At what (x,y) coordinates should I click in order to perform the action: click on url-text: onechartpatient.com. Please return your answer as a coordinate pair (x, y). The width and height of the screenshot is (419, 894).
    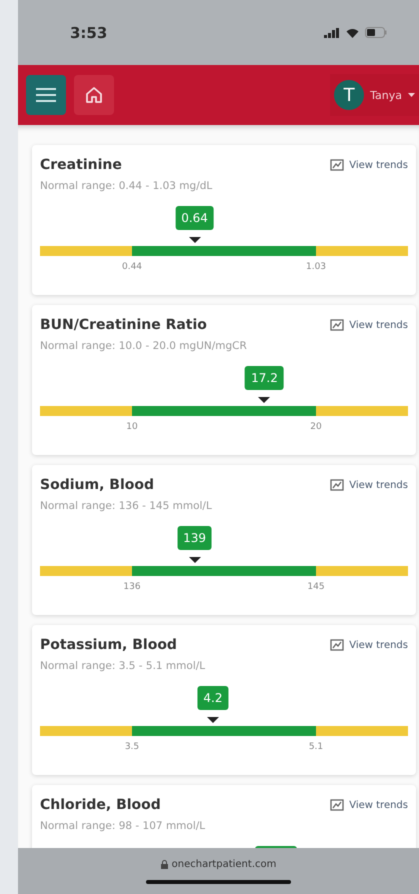
    Looking at the image, I should click on (218, 864).